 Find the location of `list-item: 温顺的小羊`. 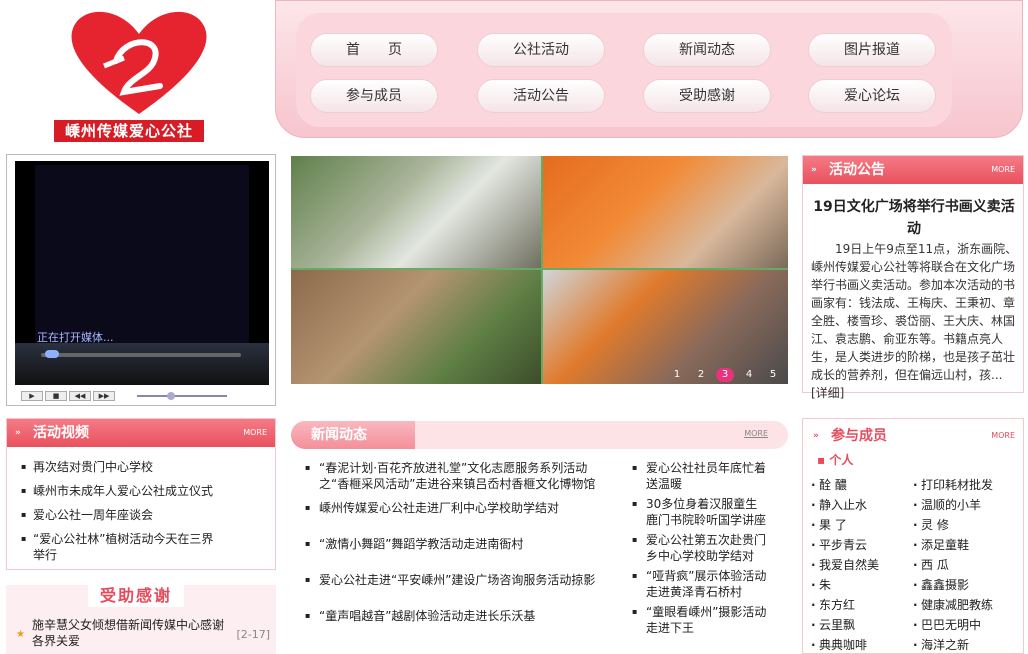

list-item: 温顺的小羊 is located at coordinates (968, 505).